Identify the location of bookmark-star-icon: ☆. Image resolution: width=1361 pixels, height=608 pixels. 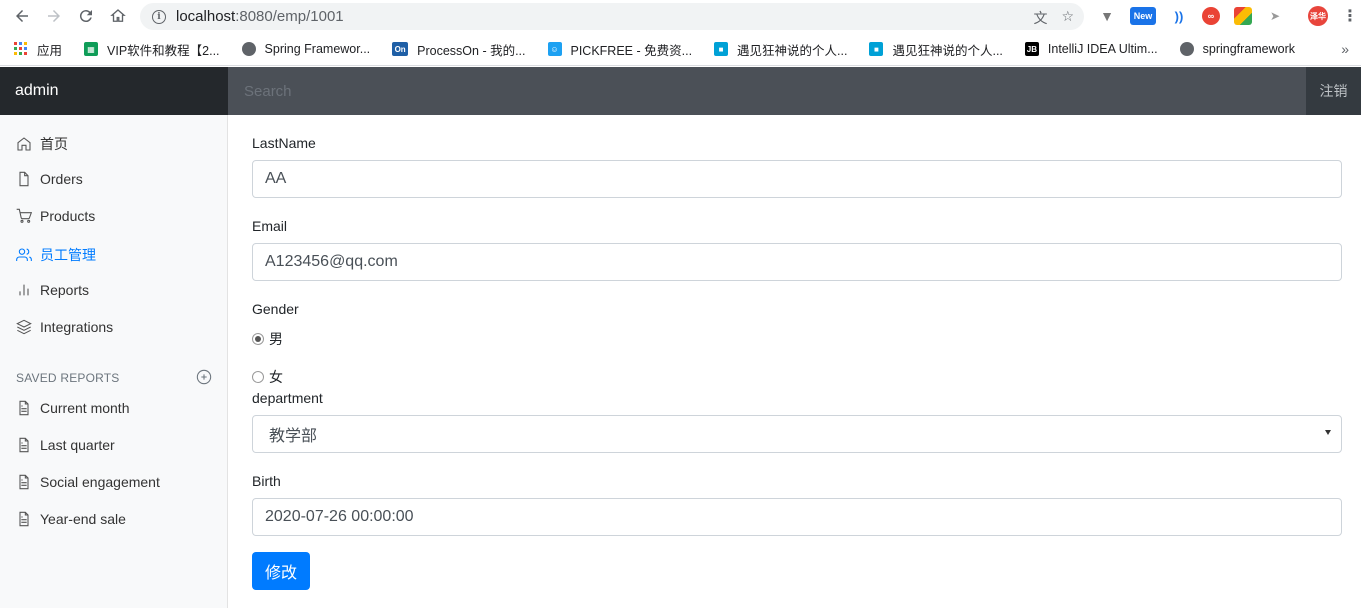
(1067, 18).